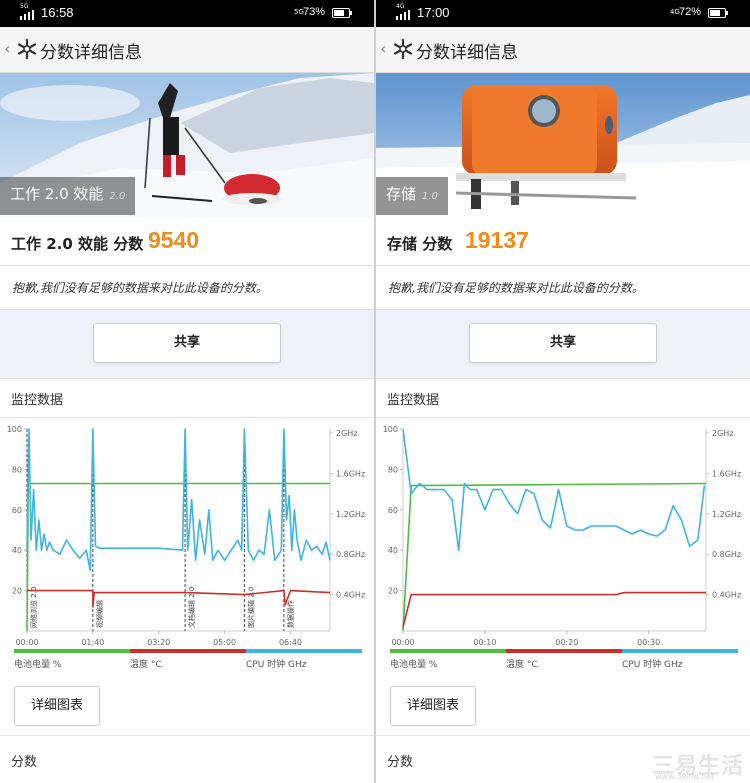  Describe the element at coordinates (290, 614) in the screenshot. I see `phase-marker-label: 数据操作` at that location.